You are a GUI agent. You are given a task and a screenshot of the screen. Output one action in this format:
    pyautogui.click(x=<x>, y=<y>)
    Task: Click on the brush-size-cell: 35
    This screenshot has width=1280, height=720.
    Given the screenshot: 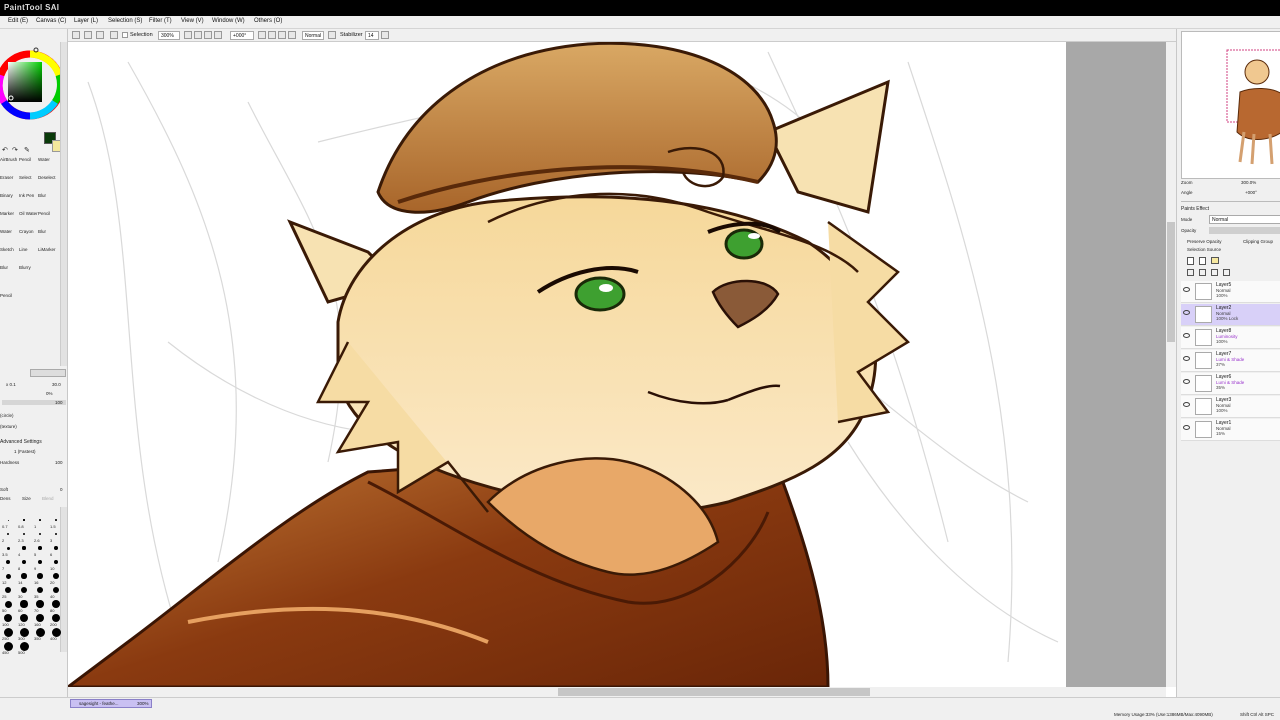 What is the action you would take?
    pyautogui.click(x=40, y=592)
    